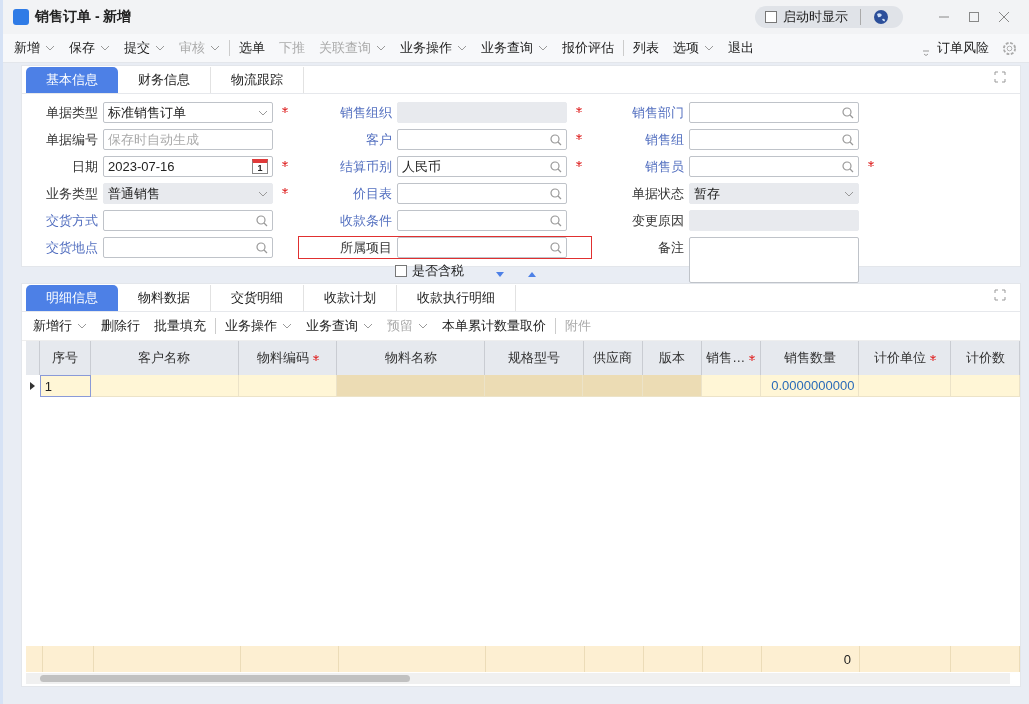 Image resolution: width=1029 pixels, height=704 pixels. I want to click on field-label: 销售员, so click(641, 166).